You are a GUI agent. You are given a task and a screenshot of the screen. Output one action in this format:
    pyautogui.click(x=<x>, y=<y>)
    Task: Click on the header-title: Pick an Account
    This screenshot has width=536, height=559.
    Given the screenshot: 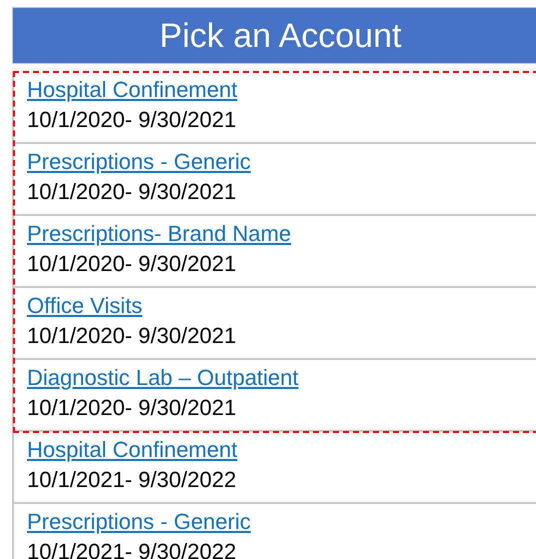 What is the action you would take?
    pyautogui.click(x=274, y=35)
    